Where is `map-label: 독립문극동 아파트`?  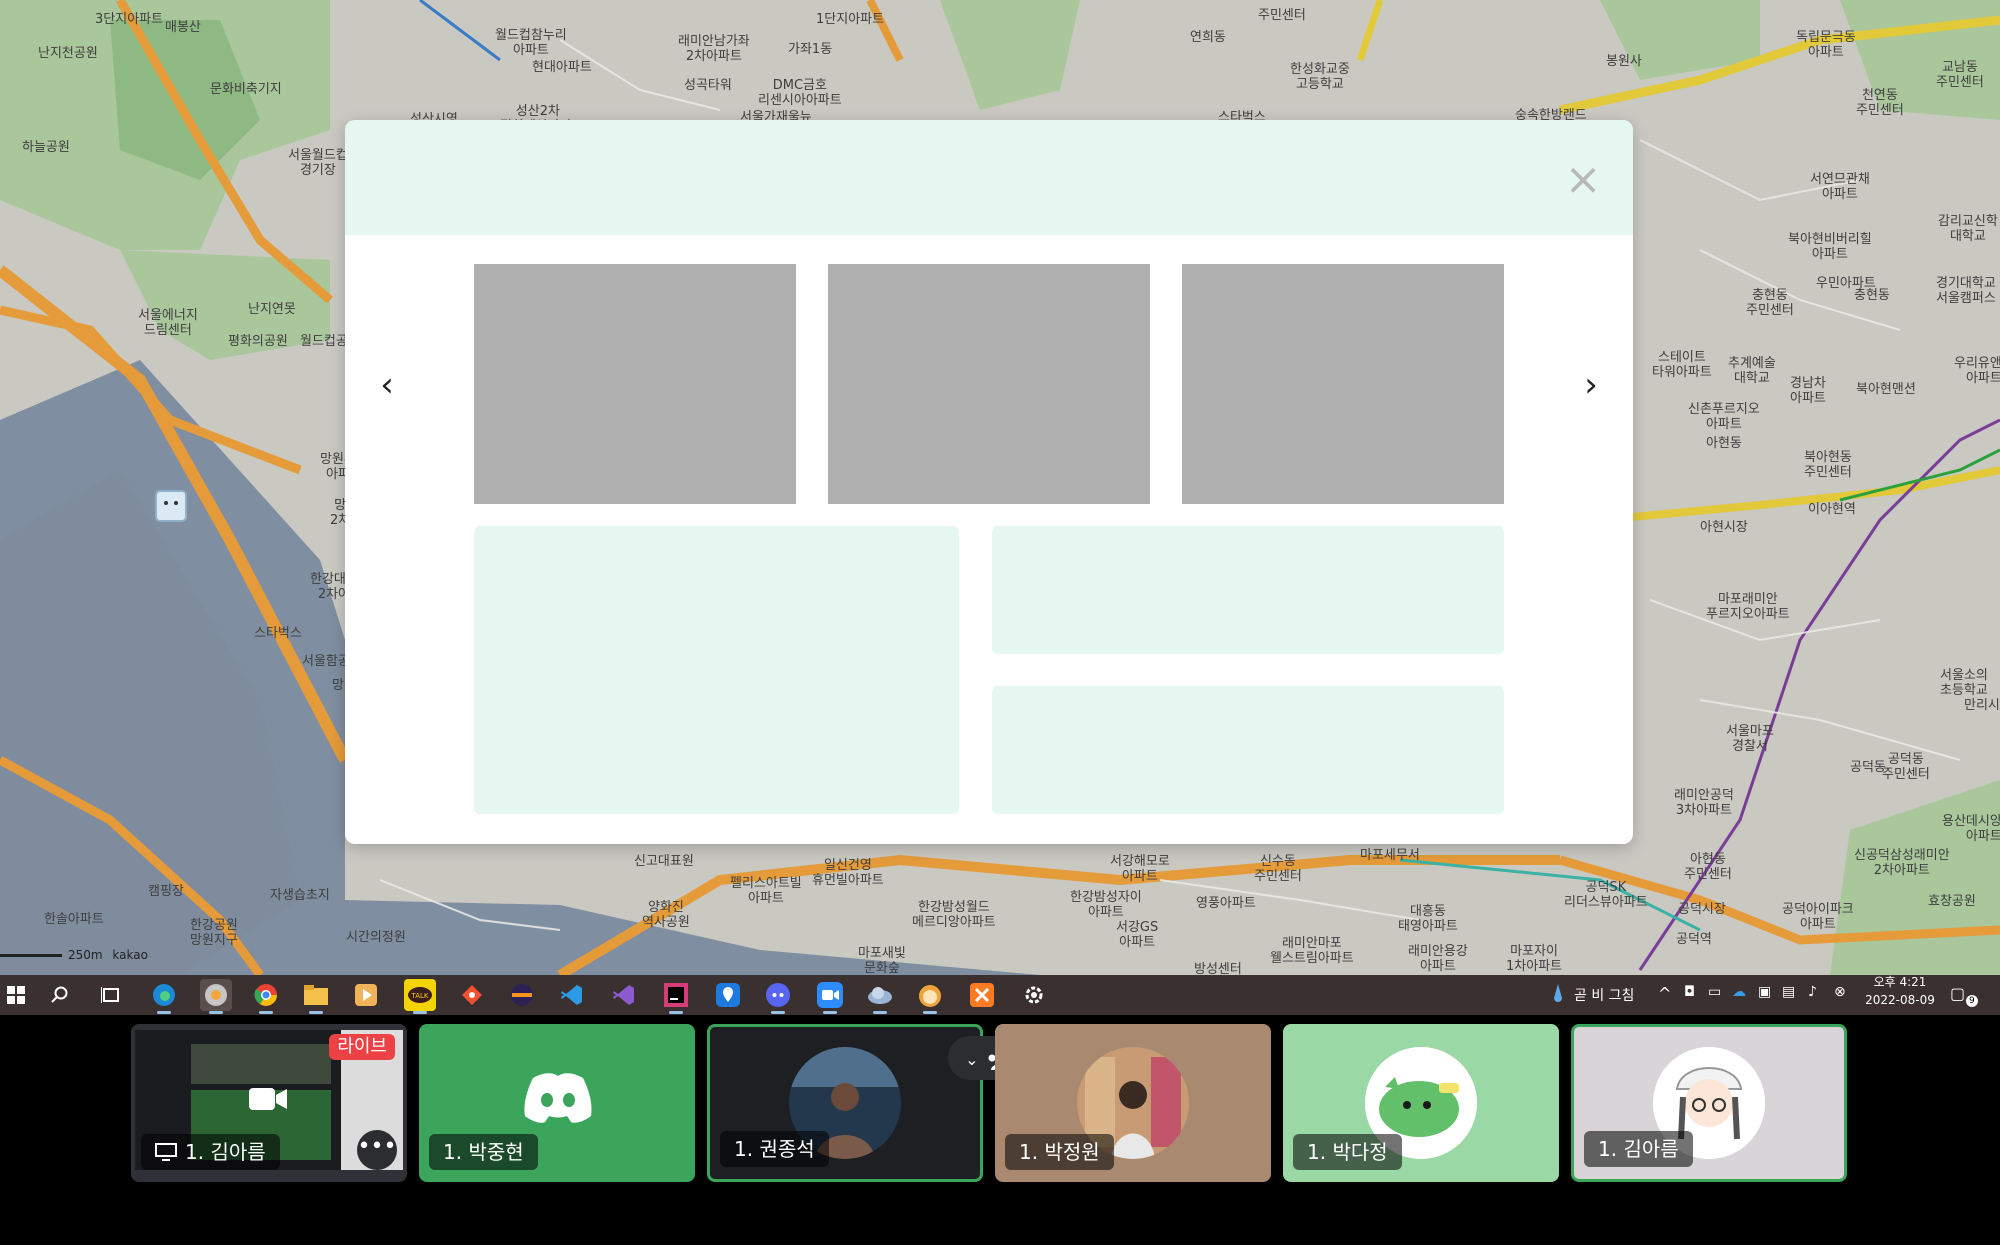 map-label: 독립문극동 아파트 is located at coordinates (1826, 45).